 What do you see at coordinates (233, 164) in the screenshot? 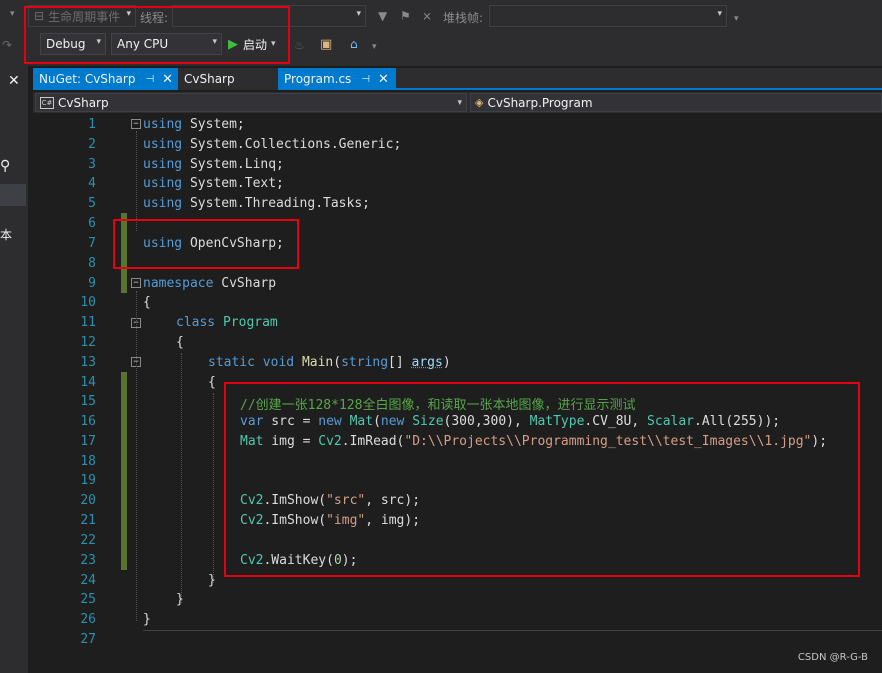
I see `code-text: System.Linq;` at bounding box center [233, 164].